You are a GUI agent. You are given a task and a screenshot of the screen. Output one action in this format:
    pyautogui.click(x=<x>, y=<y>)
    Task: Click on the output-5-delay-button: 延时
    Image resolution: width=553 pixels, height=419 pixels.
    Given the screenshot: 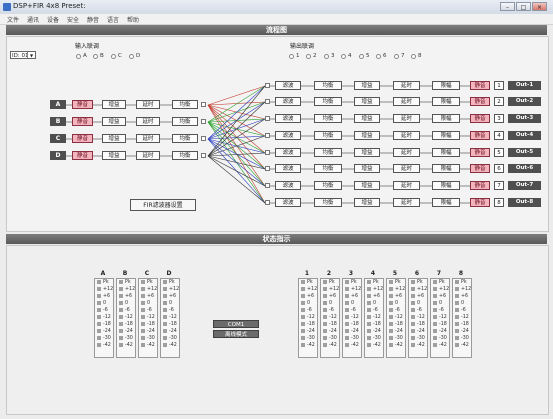 What is the action you would take?
    pyautogui.click(x=406, y=152)
    